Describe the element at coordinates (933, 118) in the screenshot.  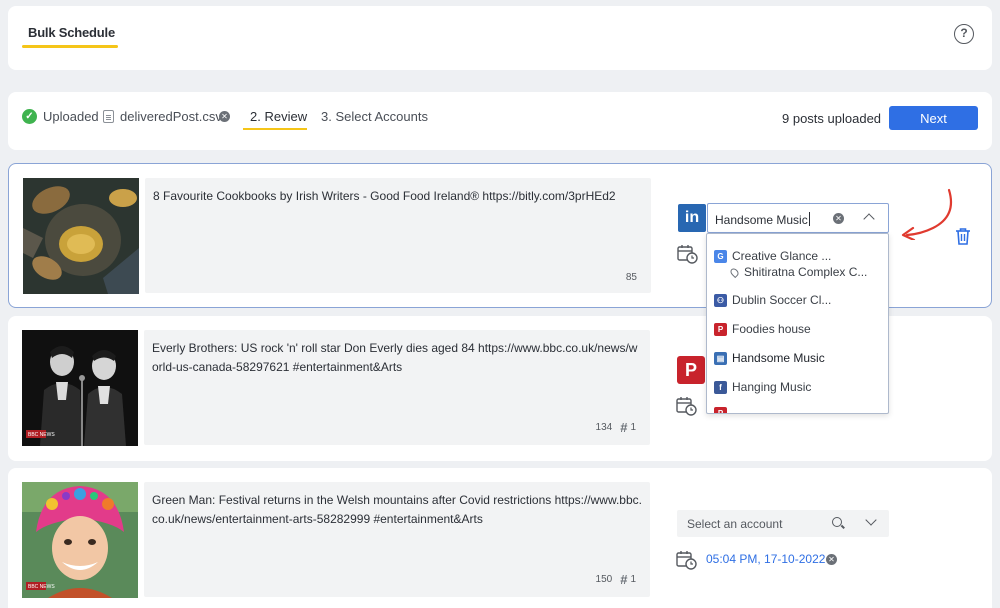
I see `next-button: Next` at that location.